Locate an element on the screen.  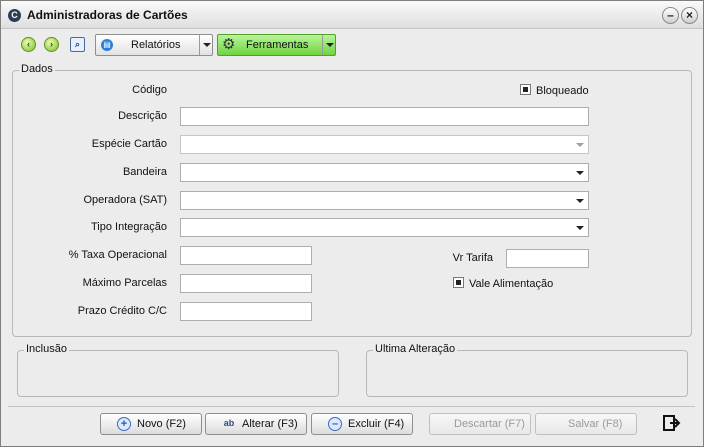
title-bar: C Administradoras de Cartões – × is located at coordinates (352, 15).